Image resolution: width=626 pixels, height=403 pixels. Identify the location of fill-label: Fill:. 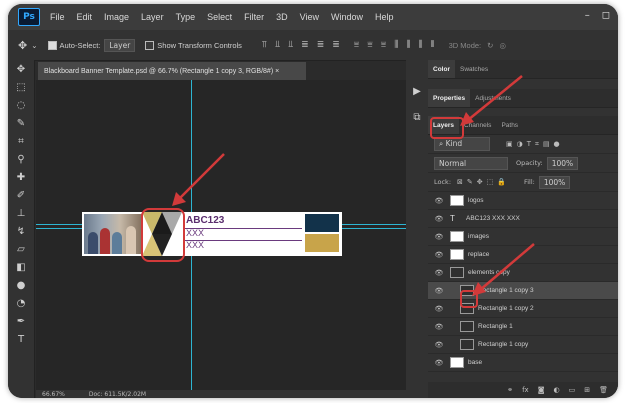
(529, 182).